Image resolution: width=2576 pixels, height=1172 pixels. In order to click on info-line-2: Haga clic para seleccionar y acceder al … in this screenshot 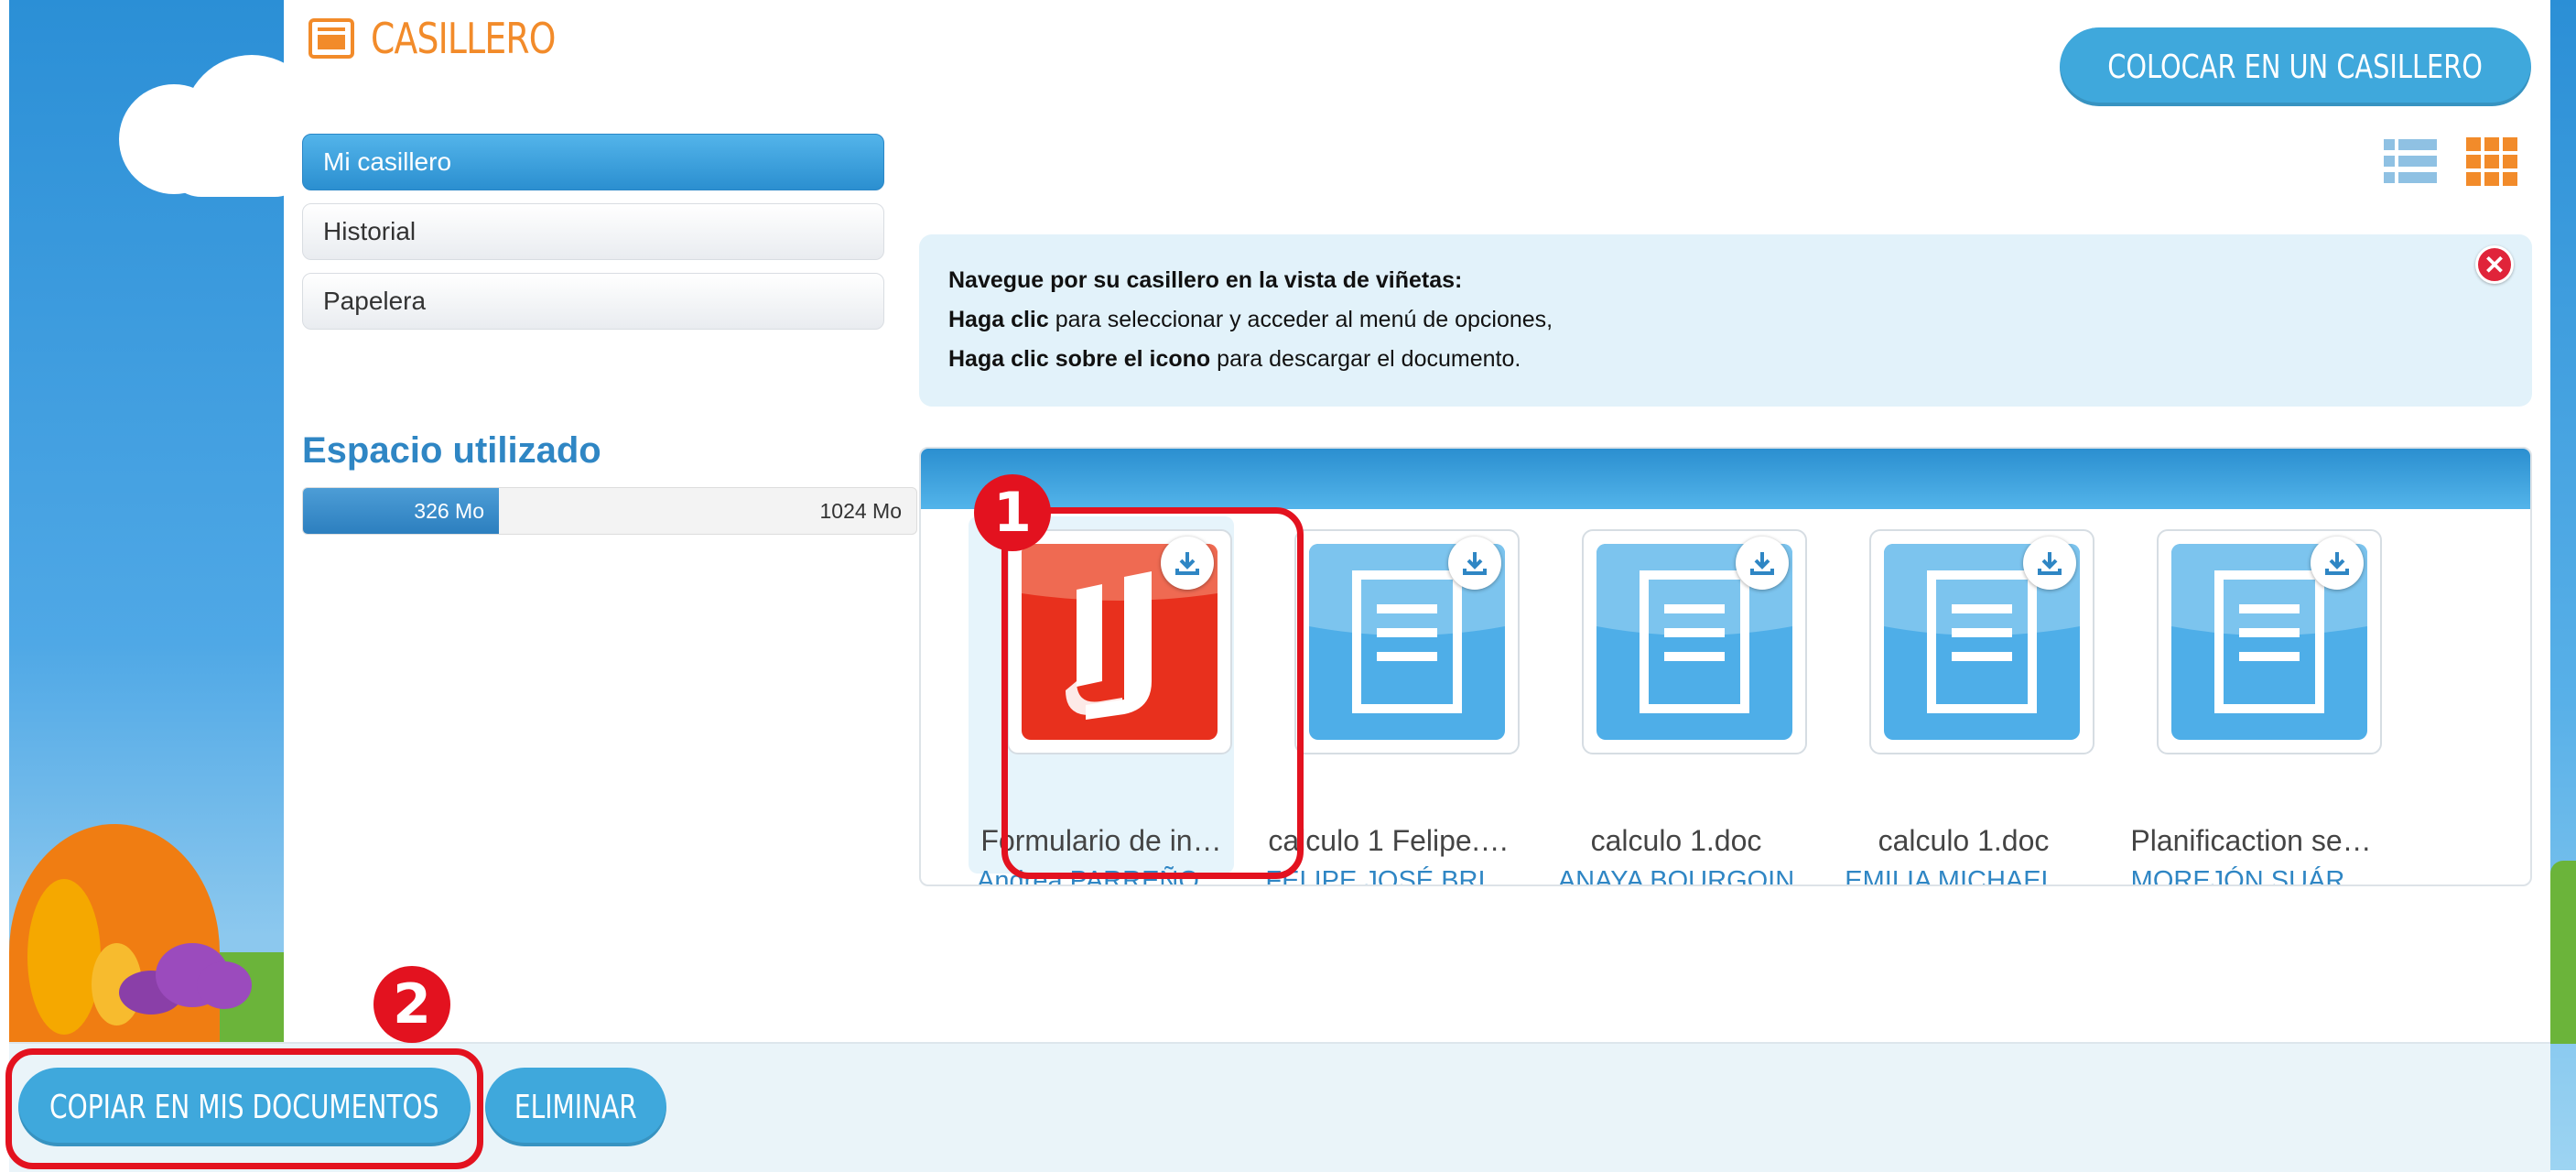, I will do `click(1726, 320)`.